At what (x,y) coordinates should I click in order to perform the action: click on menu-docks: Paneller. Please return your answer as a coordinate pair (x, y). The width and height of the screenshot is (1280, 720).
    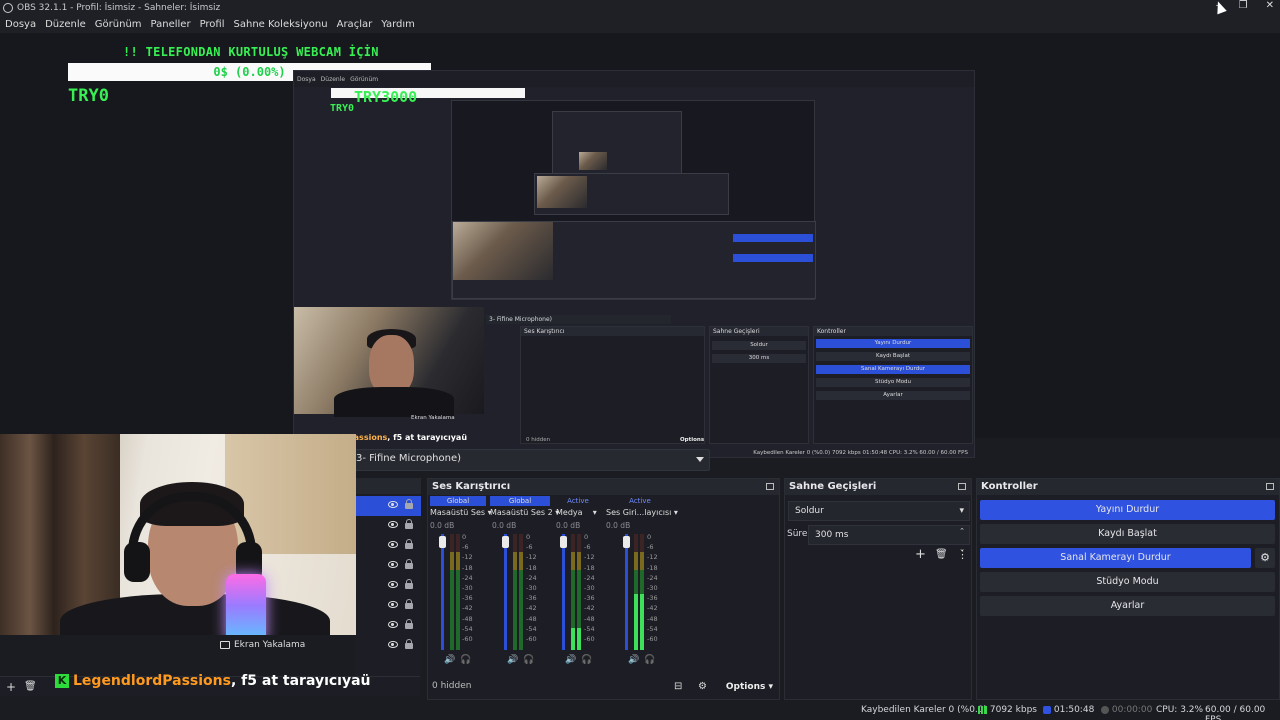
    Looking at the image, I should click on (171, 24).